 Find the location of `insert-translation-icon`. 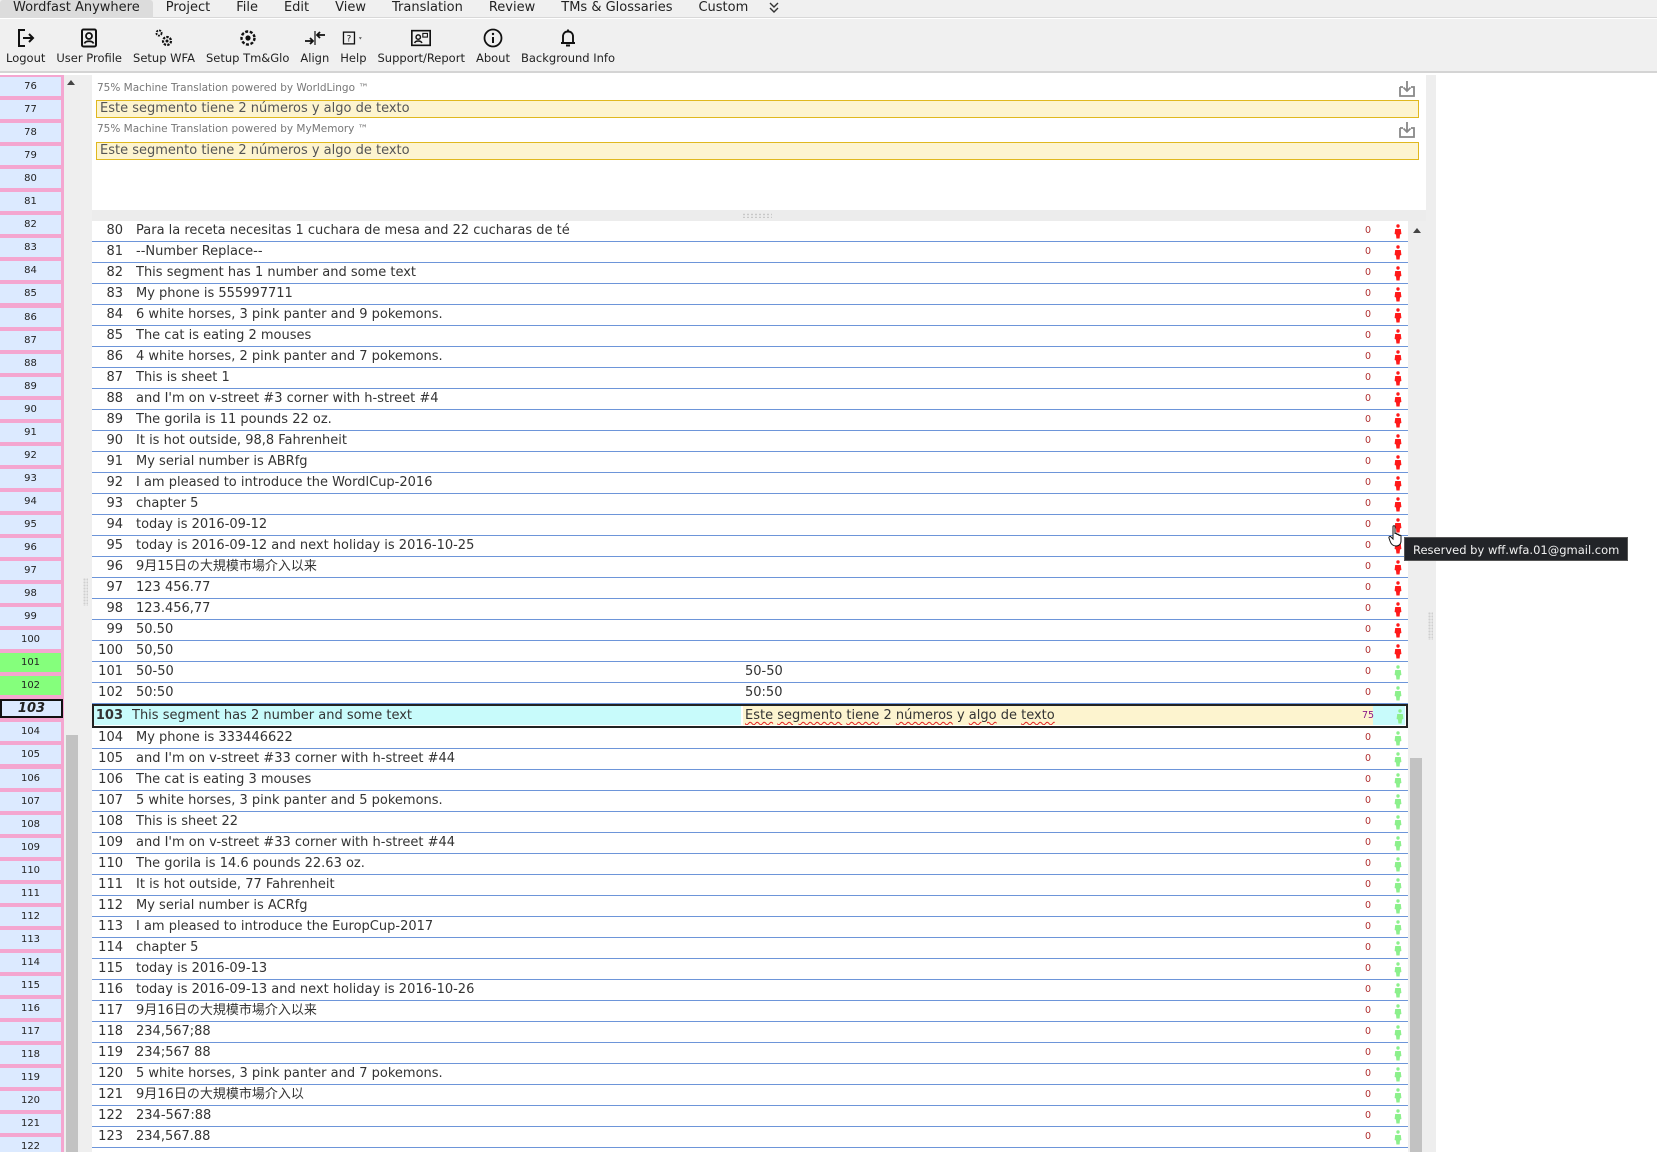

insert-translation-icon is located at coordinates (1407, 89).